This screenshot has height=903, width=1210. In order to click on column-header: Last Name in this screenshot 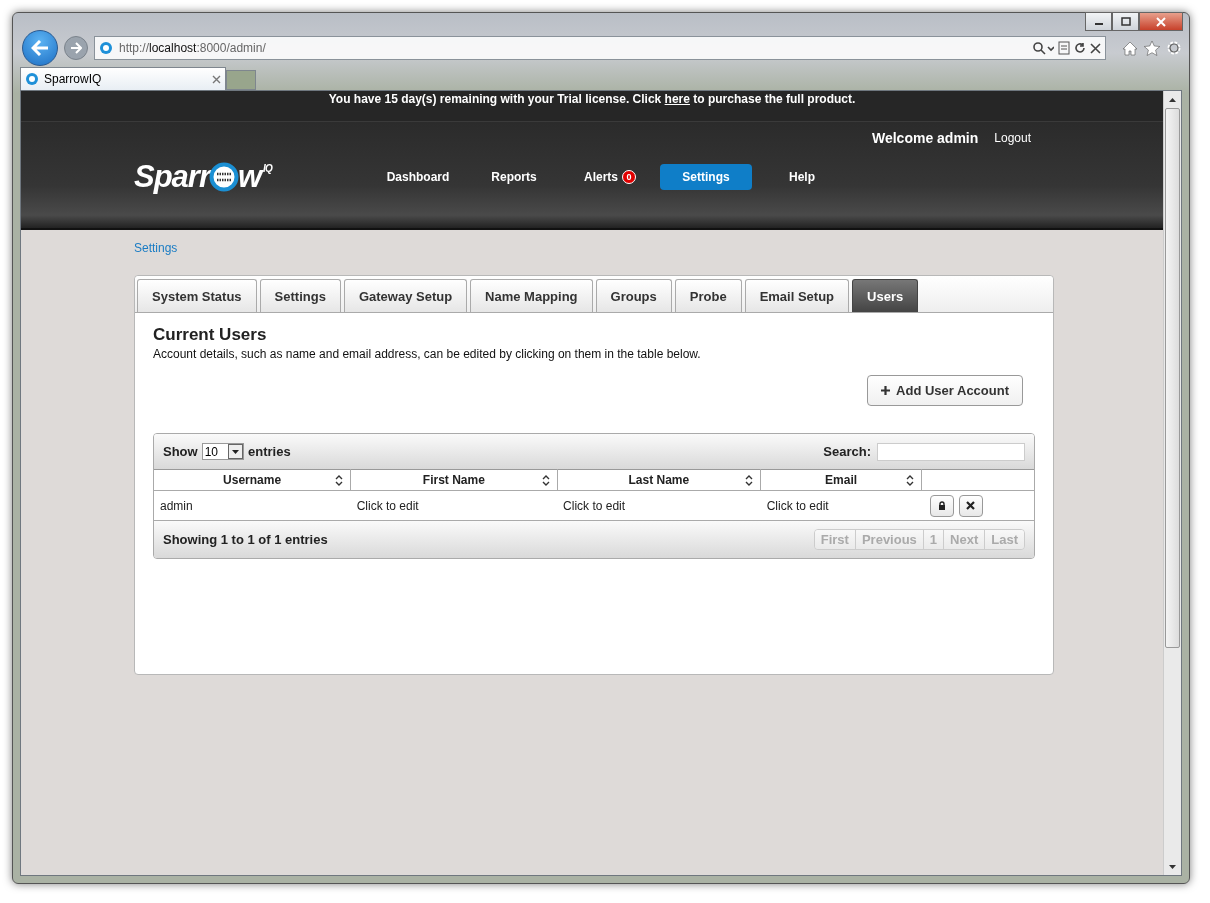, I will do `click(659, 480)`.